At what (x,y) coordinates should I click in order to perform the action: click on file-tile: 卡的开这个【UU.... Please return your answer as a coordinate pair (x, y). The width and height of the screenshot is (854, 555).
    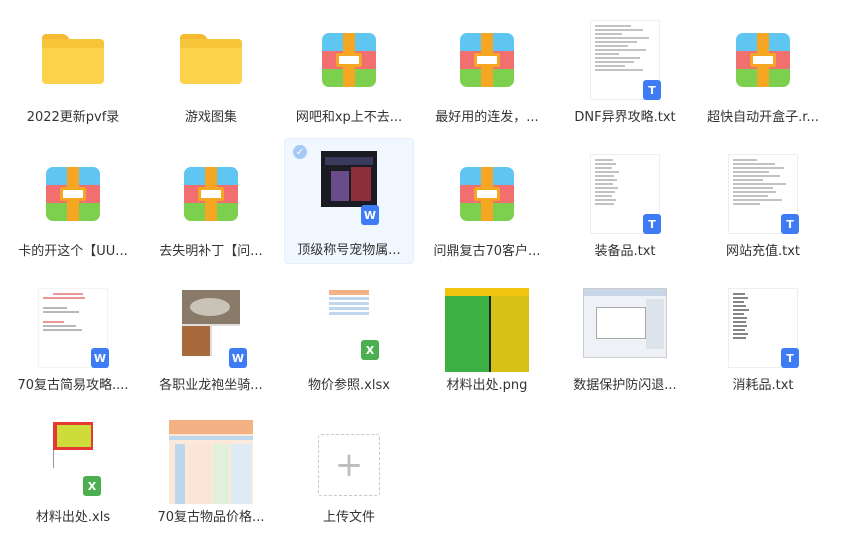
    Looking at the image, I should click on (73, 207).